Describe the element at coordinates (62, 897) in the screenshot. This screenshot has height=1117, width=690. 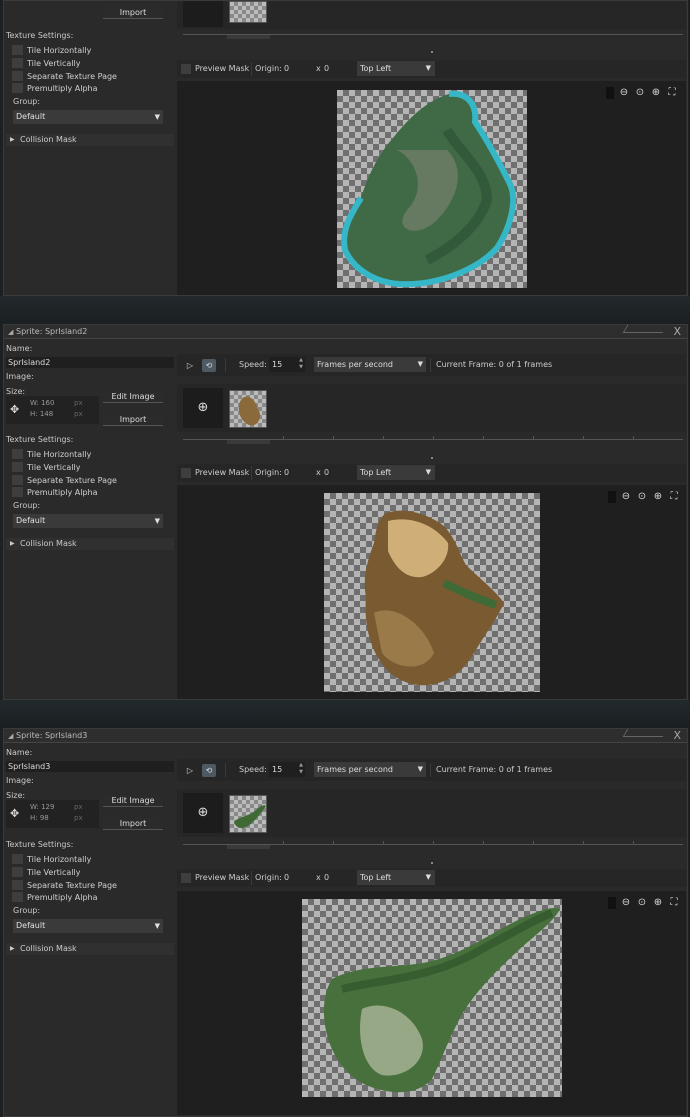
I see `premultiply-alpha-label: Premultiply Alpha` at that location.